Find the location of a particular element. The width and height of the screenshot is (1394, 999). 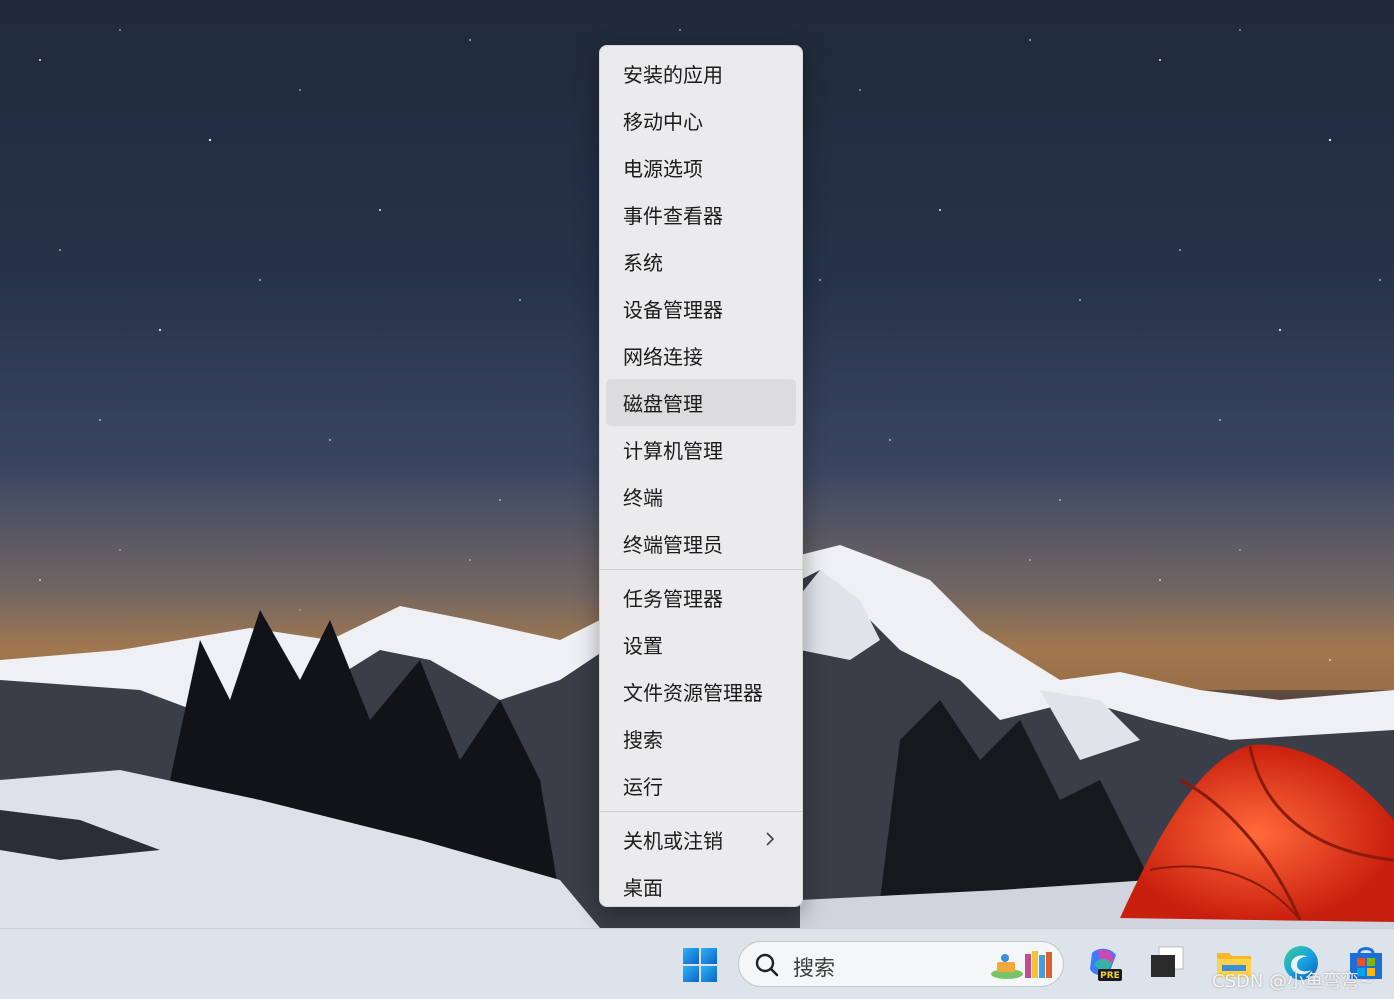

copilot-pre-icon: PRE is located at coordinates (1104, 963).